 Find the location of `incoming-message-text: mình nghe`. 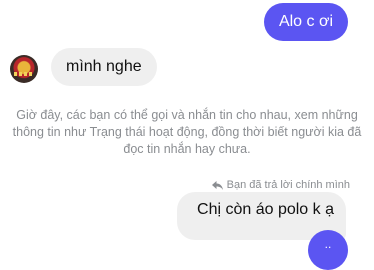

incoming-message-text: mình nghe is located at coordinates (104, 66).